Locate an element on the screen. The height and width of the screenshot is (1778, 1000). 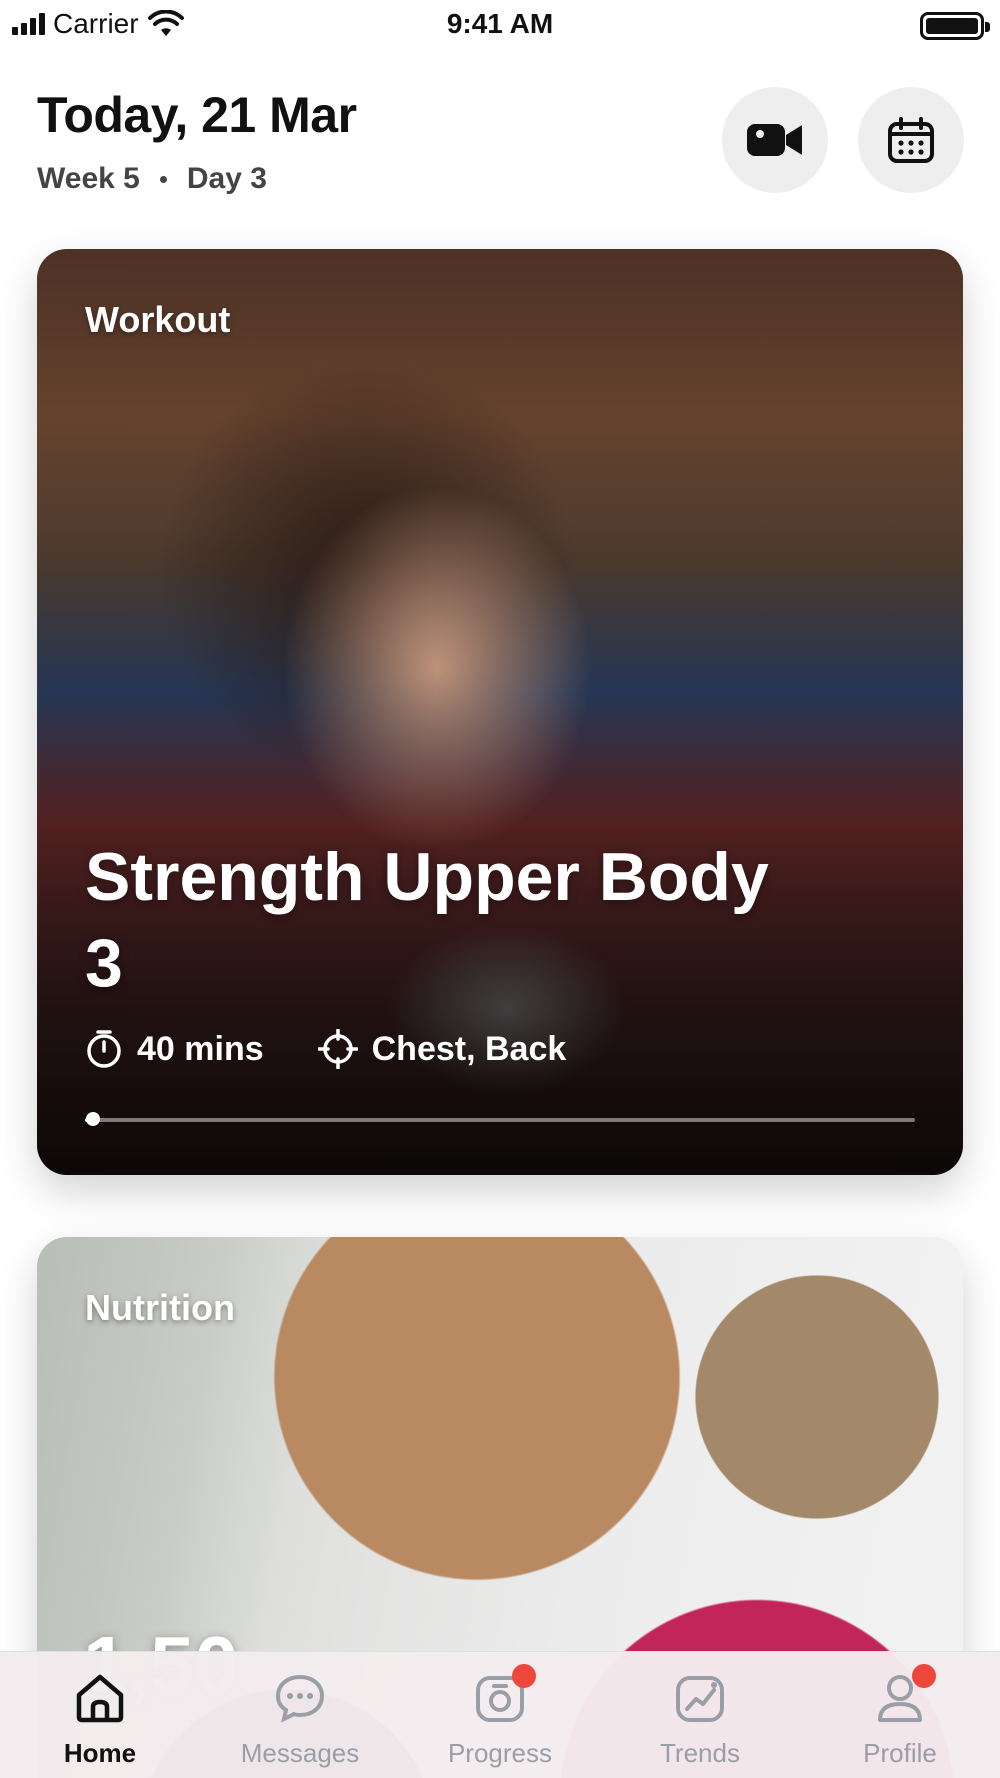
tab-home: Home is located at coordinates (100, 1715).